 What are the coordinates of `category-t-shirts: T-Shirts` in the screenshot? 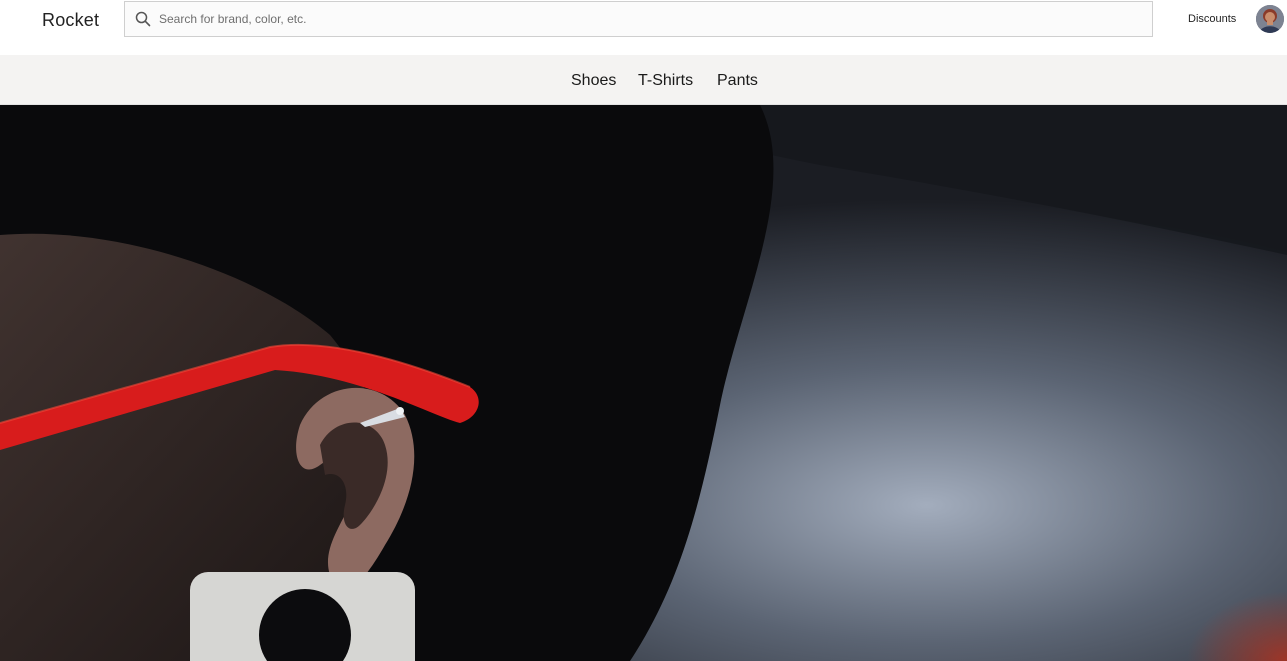 It's located at (665, 81).